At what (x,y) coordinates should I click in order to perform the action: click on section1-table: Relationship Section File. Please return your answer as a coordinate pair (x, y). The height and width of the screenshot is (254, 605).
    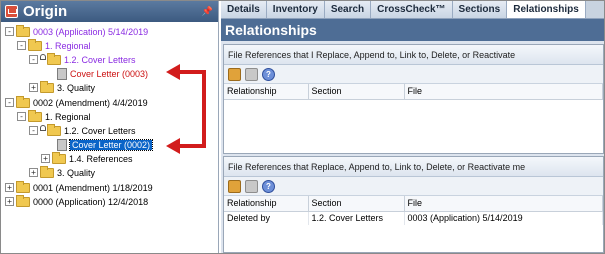
    Looking at the image, I should click on (413, 92).